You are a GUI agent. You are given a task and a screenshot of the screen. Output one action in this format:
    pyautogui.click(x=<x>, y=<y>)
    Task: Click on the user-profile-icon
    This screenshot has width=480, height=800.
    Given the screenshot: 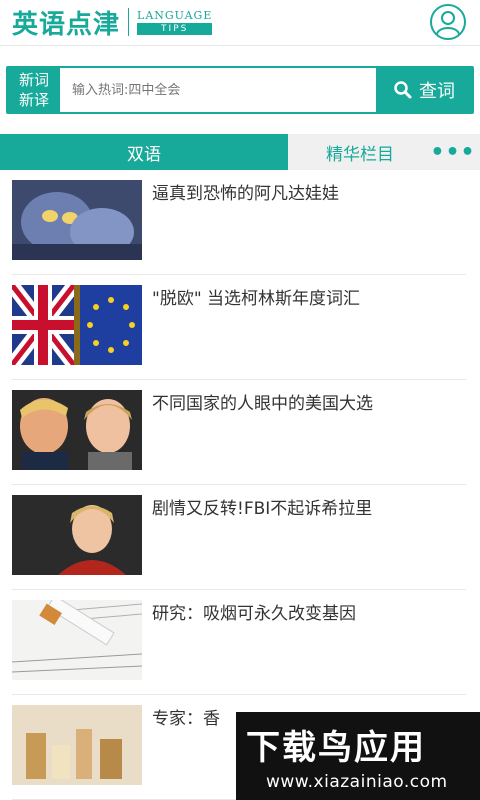 What is the action you would take?
    pyautogui.click(x=448, y=22)
    